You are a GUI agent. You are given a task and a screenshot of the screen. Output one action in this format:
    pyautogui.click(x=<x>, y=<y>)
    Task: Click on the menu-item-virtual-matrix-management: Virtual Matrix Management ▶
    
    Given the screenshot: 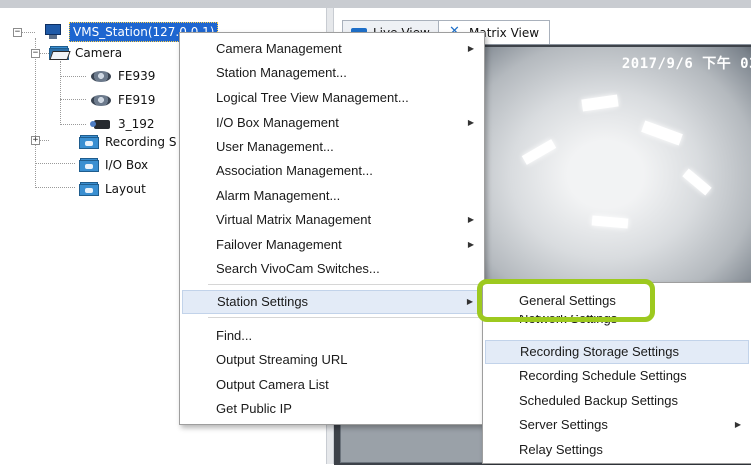 What is the action you would take?
    pyautogui.click(x=332, y=220)
    